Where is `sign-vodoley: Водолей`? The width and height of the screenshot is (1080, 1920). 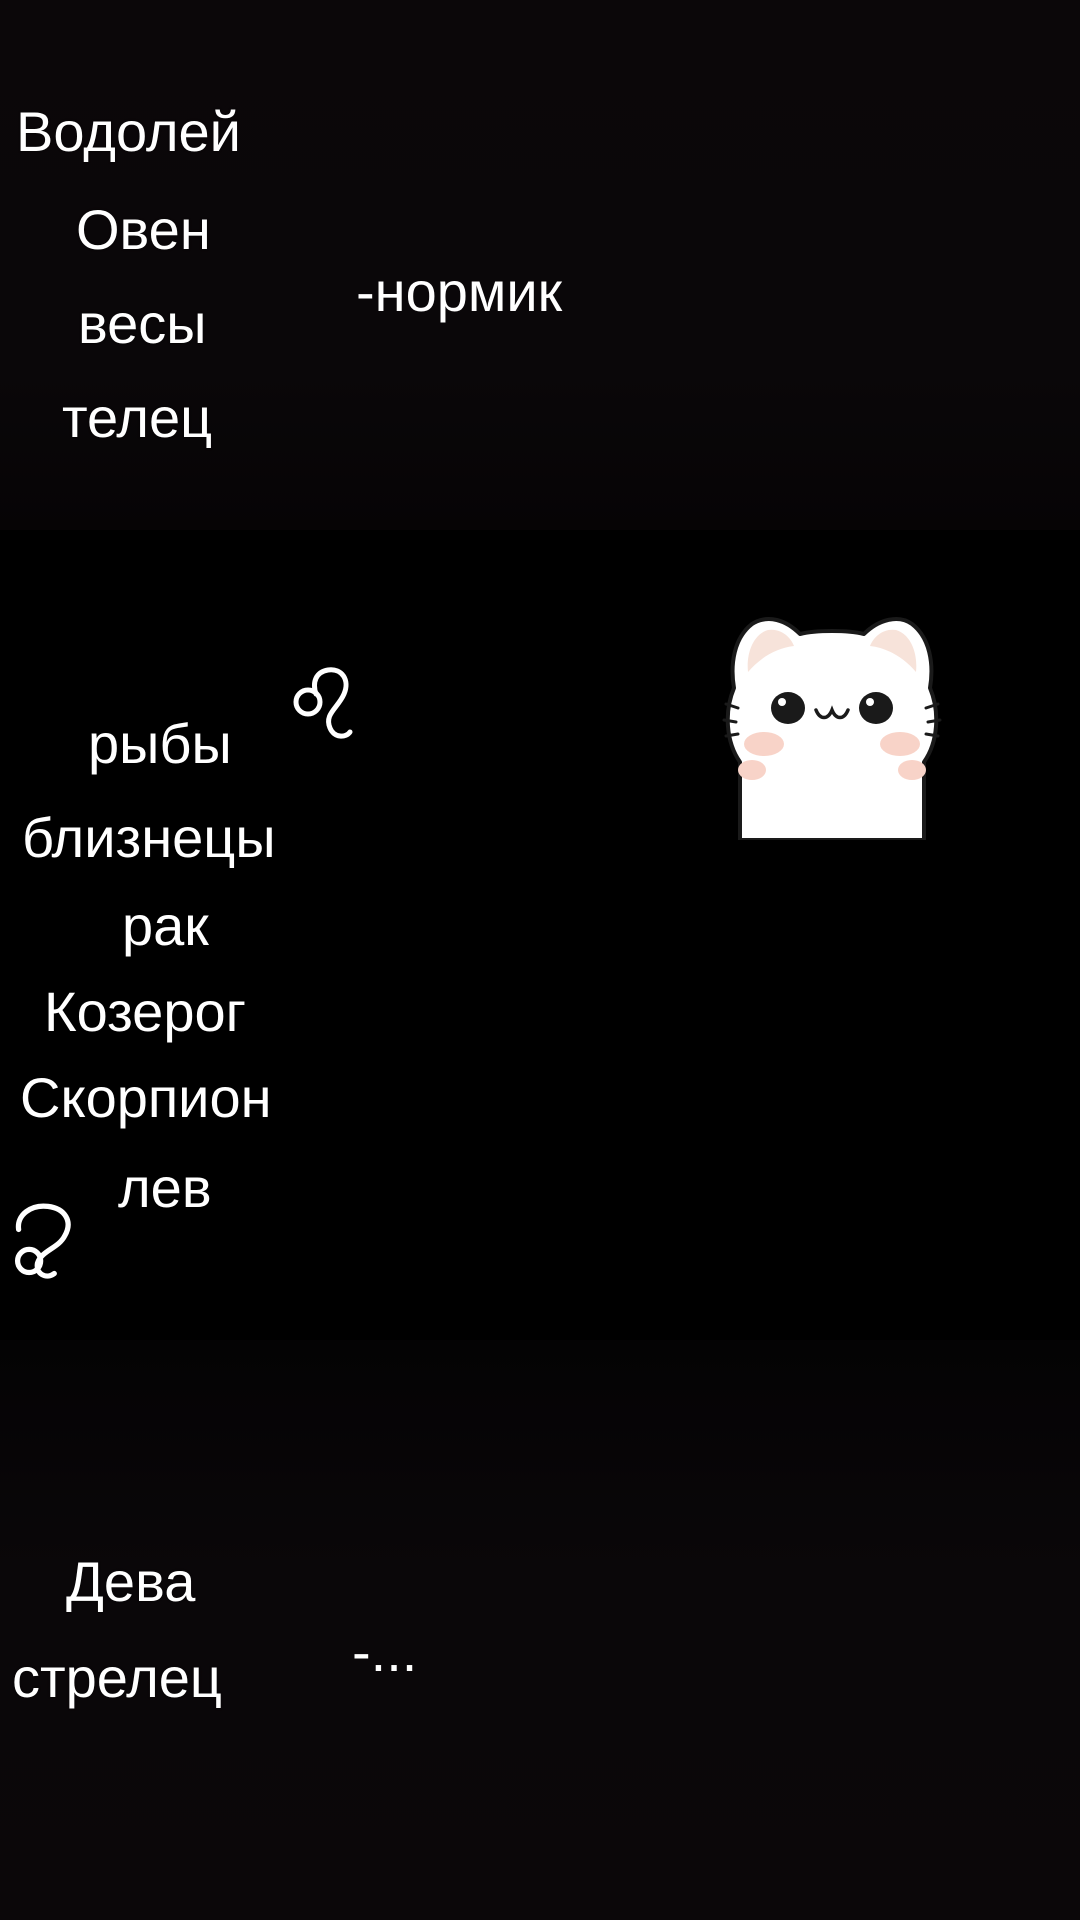 sign-vodoley: Водолей is located at coordinates (128, 131).